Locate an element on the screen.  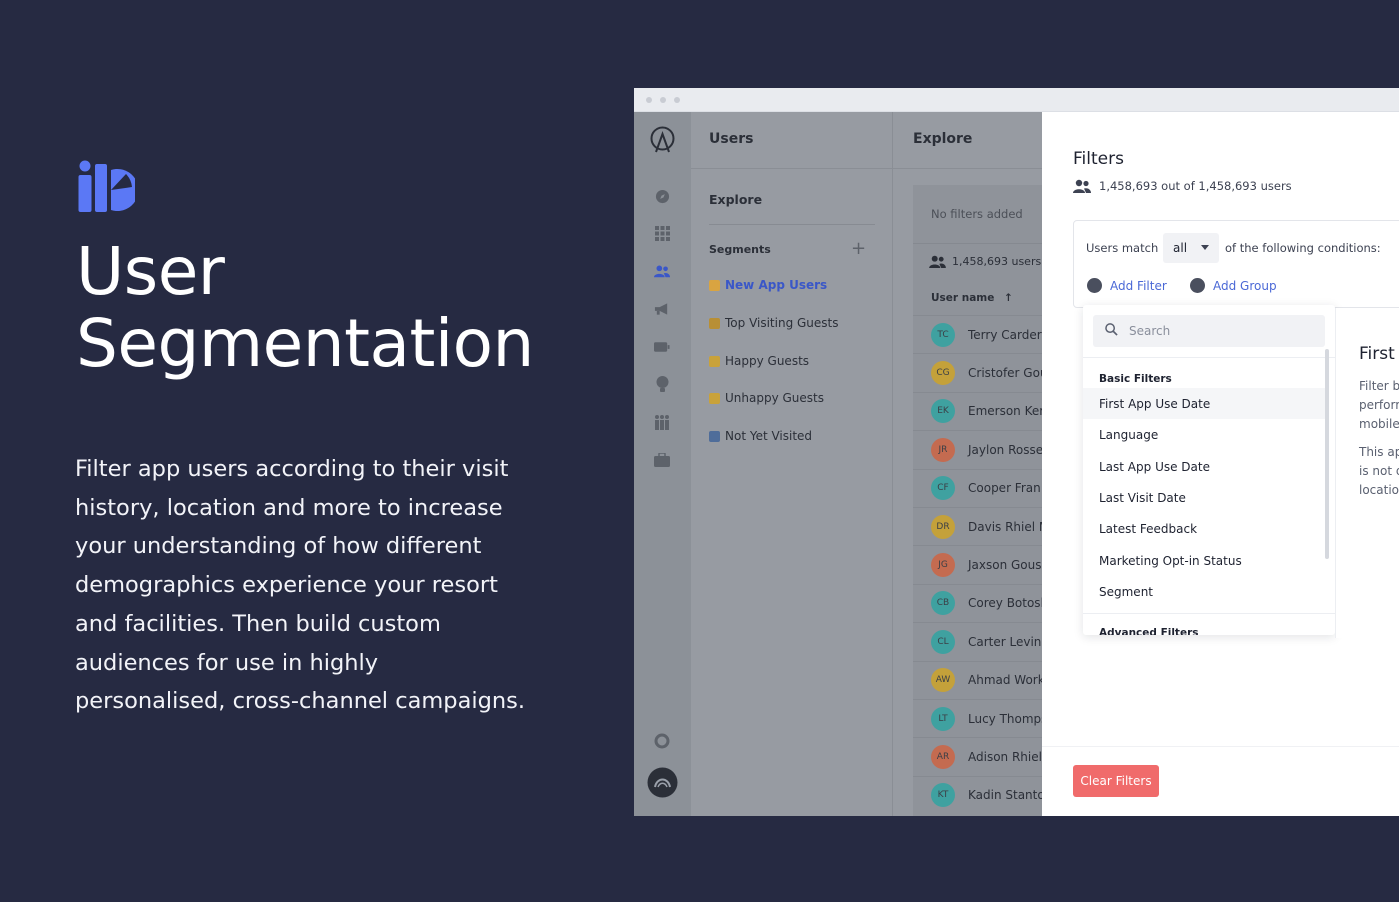
brand-avatar-icon is located at coordinates (662, 782).